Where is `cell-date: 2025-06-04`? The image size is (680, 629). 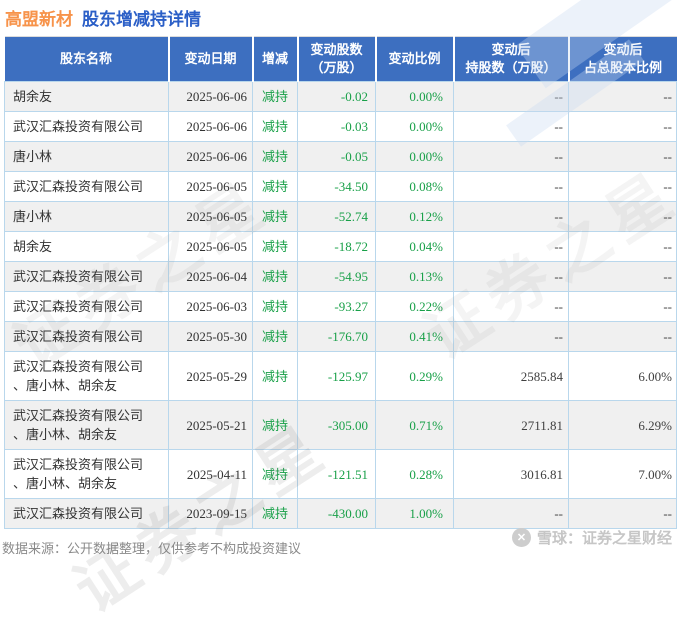
cell-date: 2025-06-04 is located at coordinates (210, 276).